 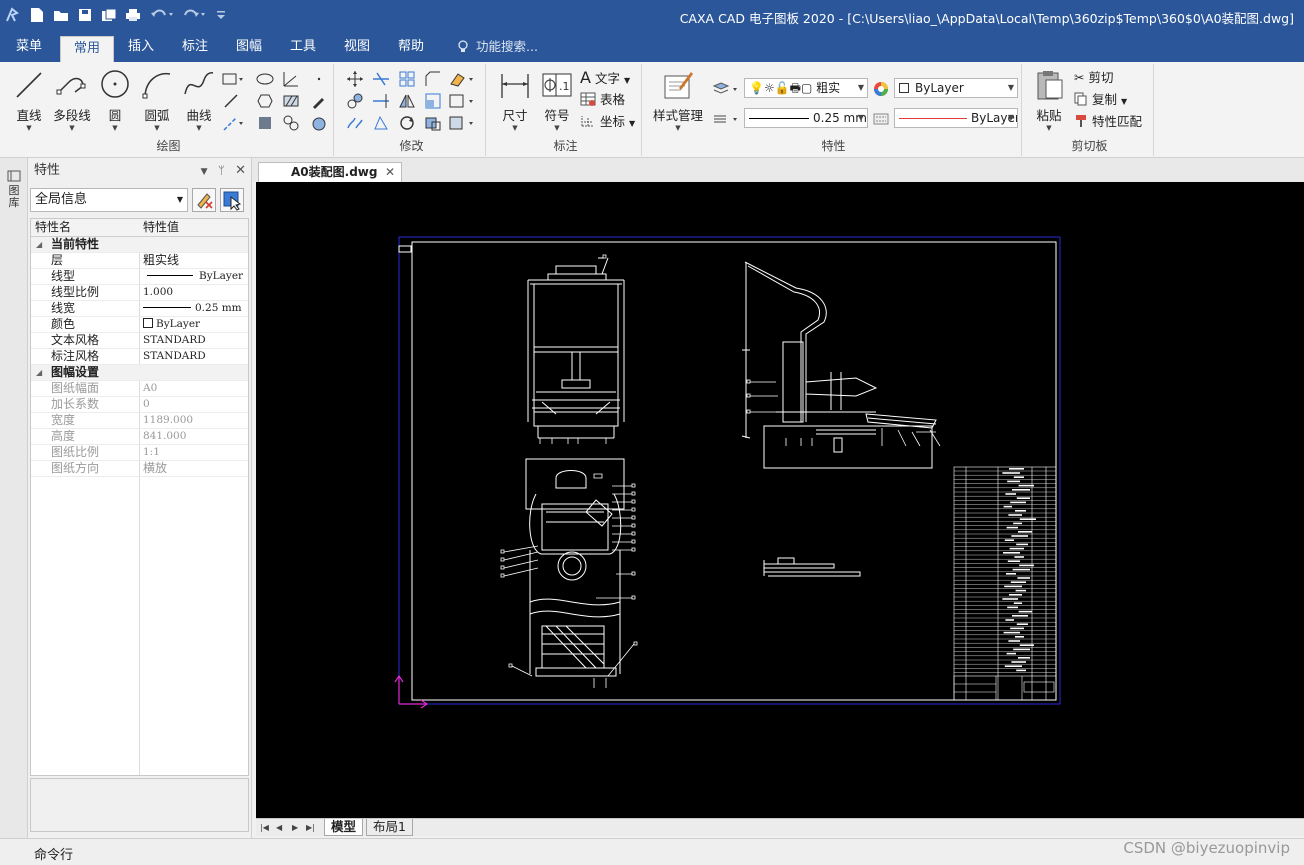 What do you see at coordinates (109, 15) in the screenshot?
I see `save-all-icon` at bounding box center [109, 15].